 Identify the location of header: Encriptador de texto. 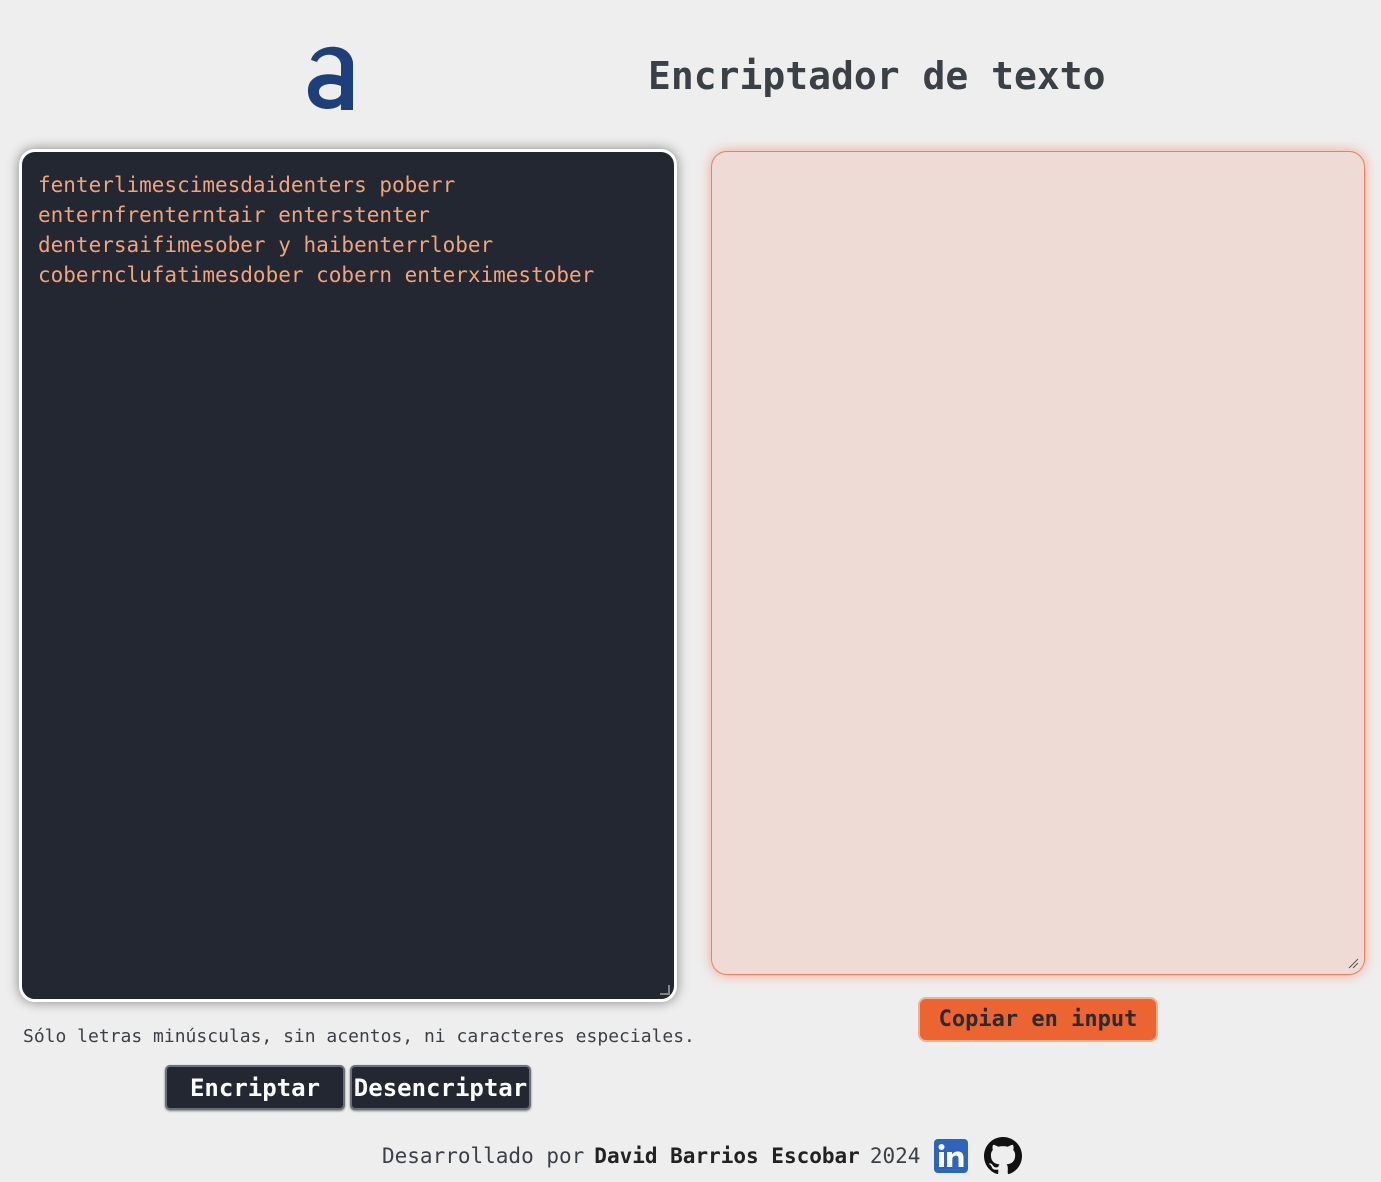
(690, 70).